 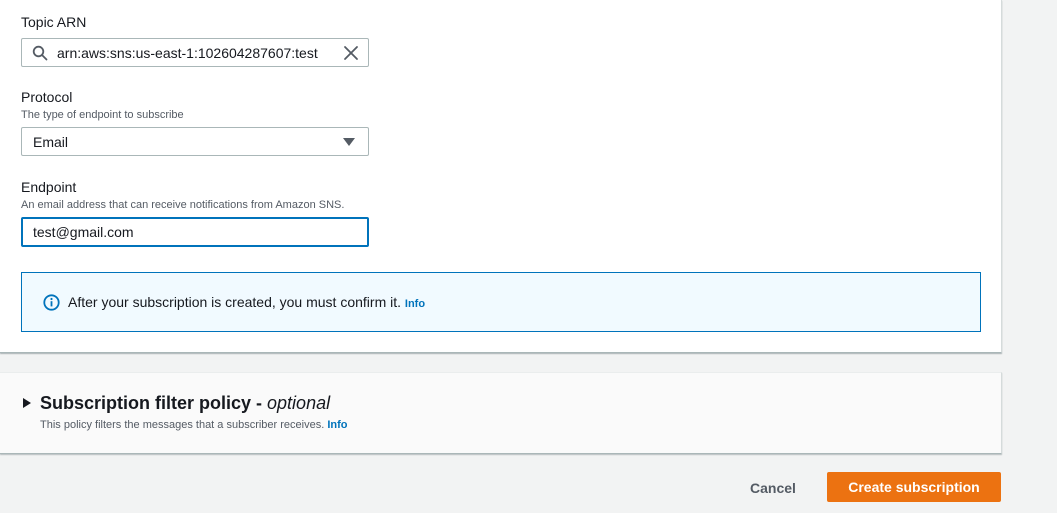 I want to click on cancel-button: Cancel, so click(x=773, y=487).